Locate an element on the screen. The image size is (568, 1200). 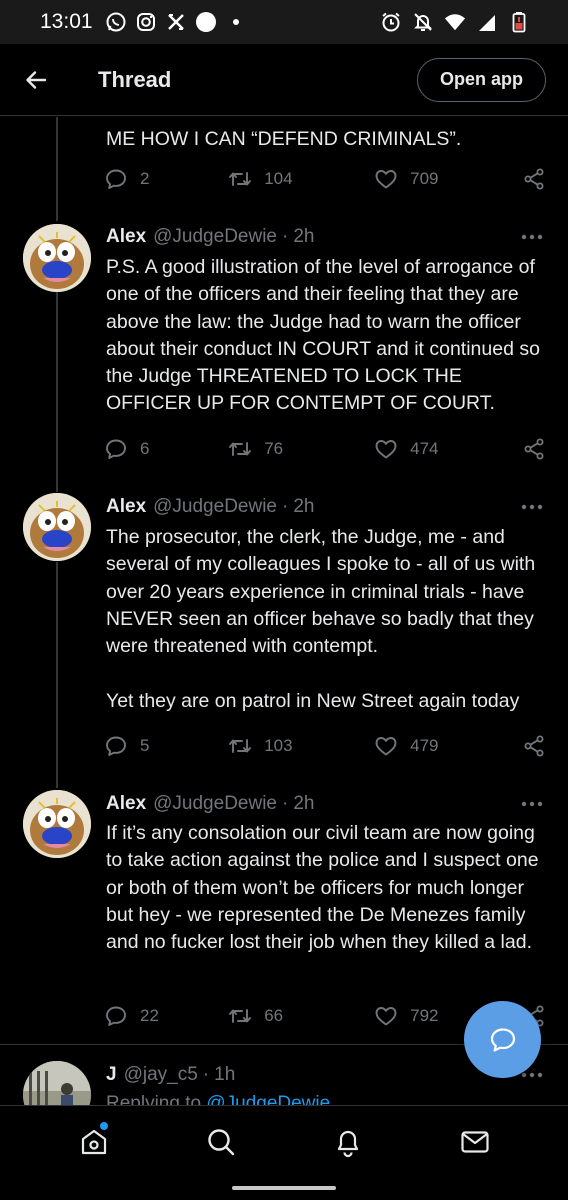
reply-count: 6 is located at coordinates (145, 448).